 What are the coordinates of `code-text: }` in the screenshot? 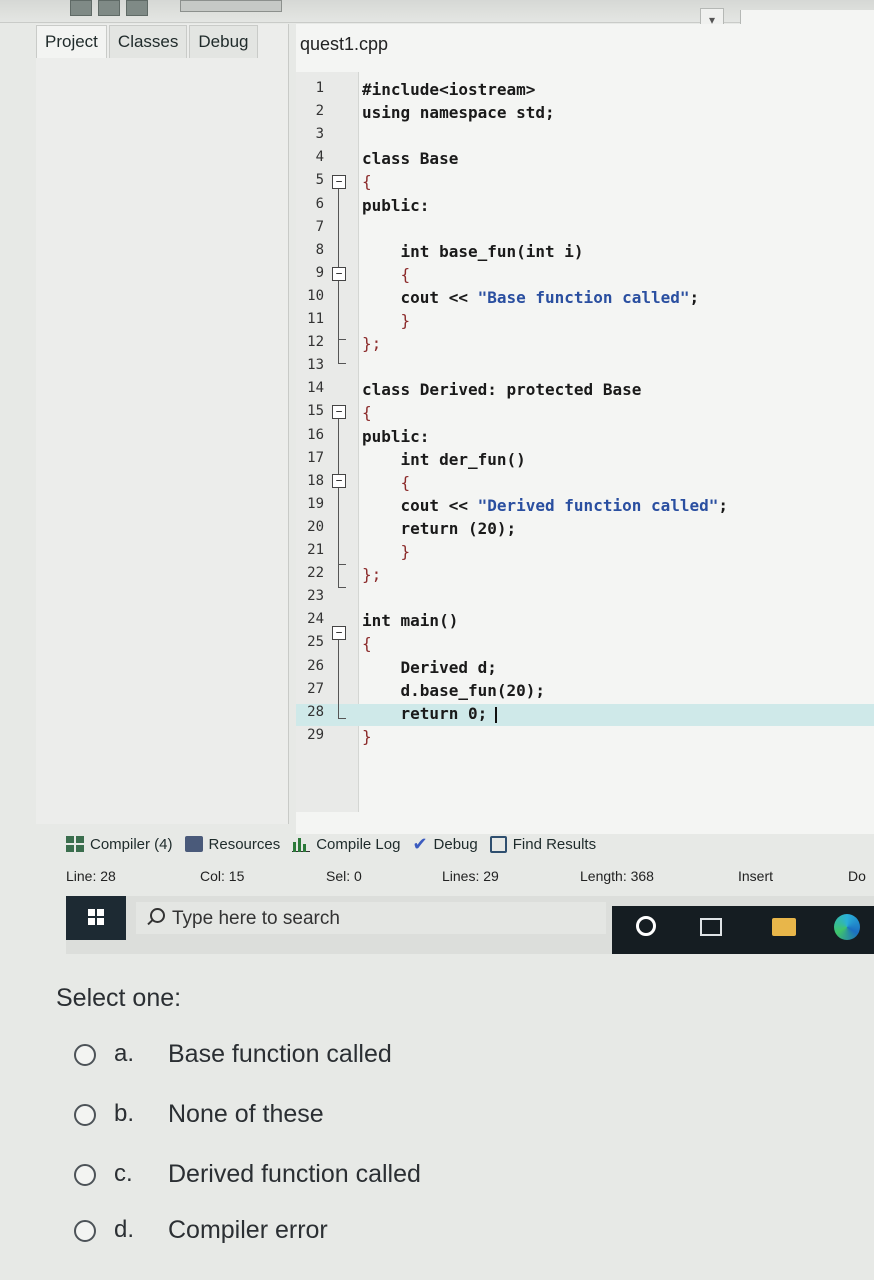 It's located at (386, 320).